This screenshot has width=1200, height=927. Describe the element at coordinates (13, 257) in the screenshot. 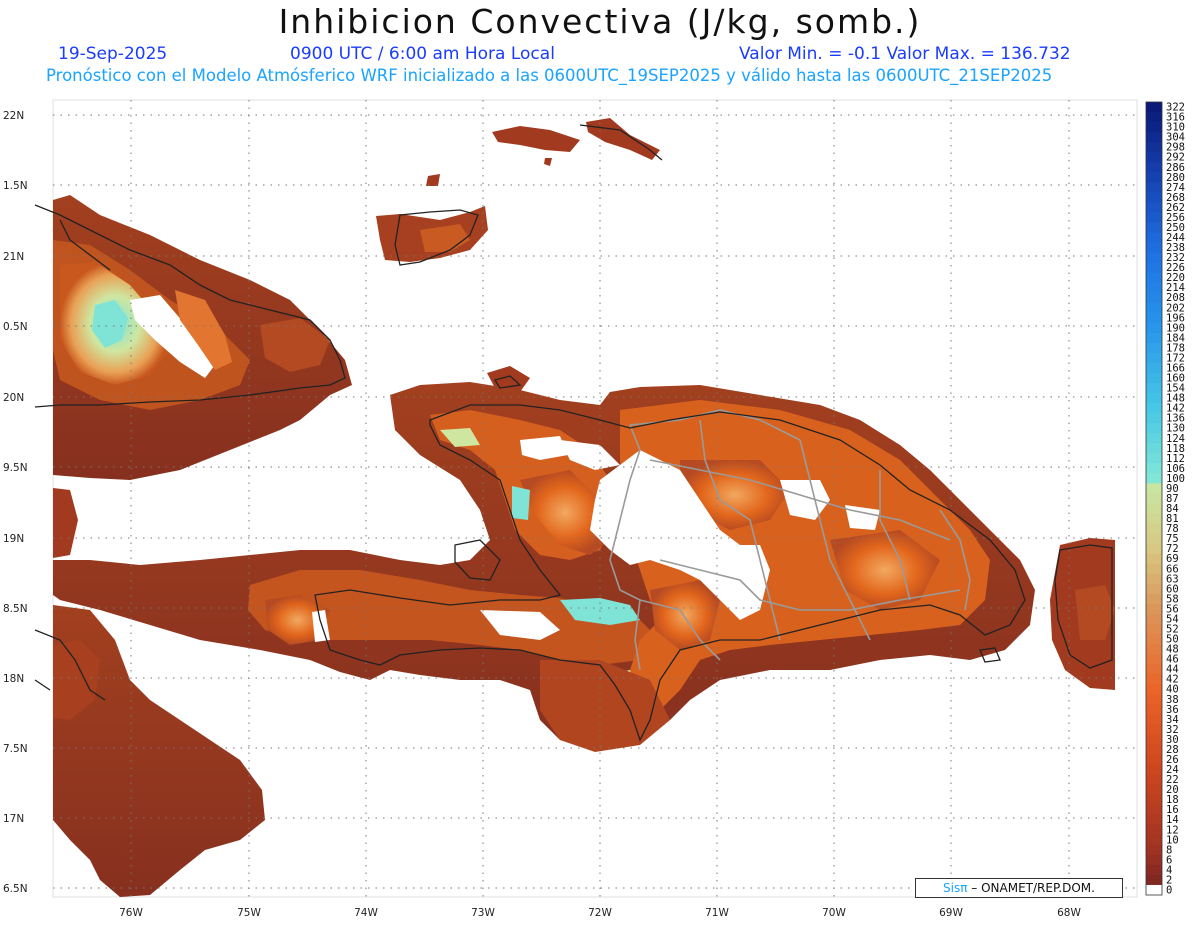

I see `lat-label: 21N` at that location.